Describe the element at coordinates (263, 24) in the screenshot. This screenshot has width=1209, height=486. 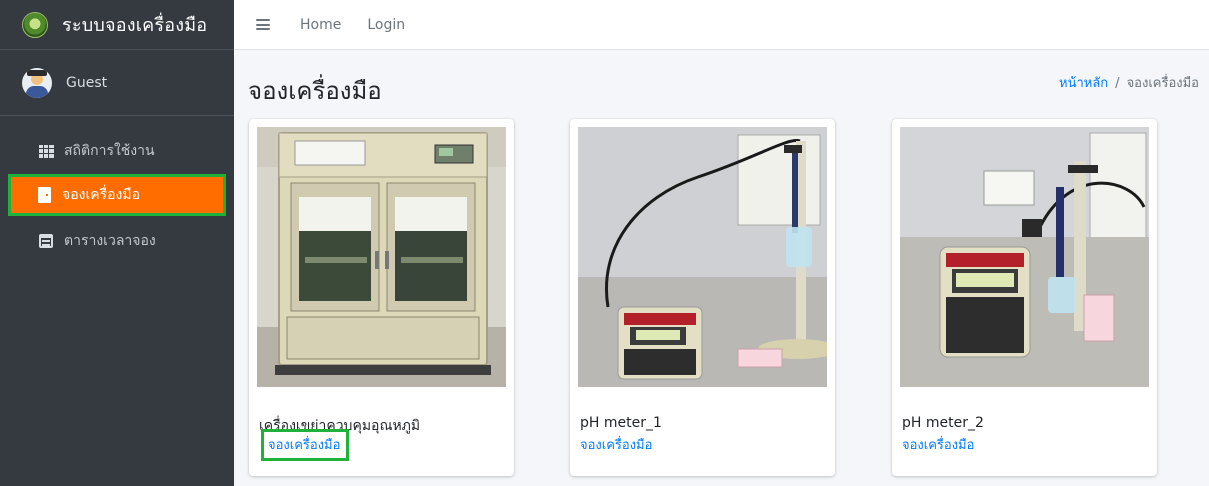
I see `menu-toggle-icon` at that location.